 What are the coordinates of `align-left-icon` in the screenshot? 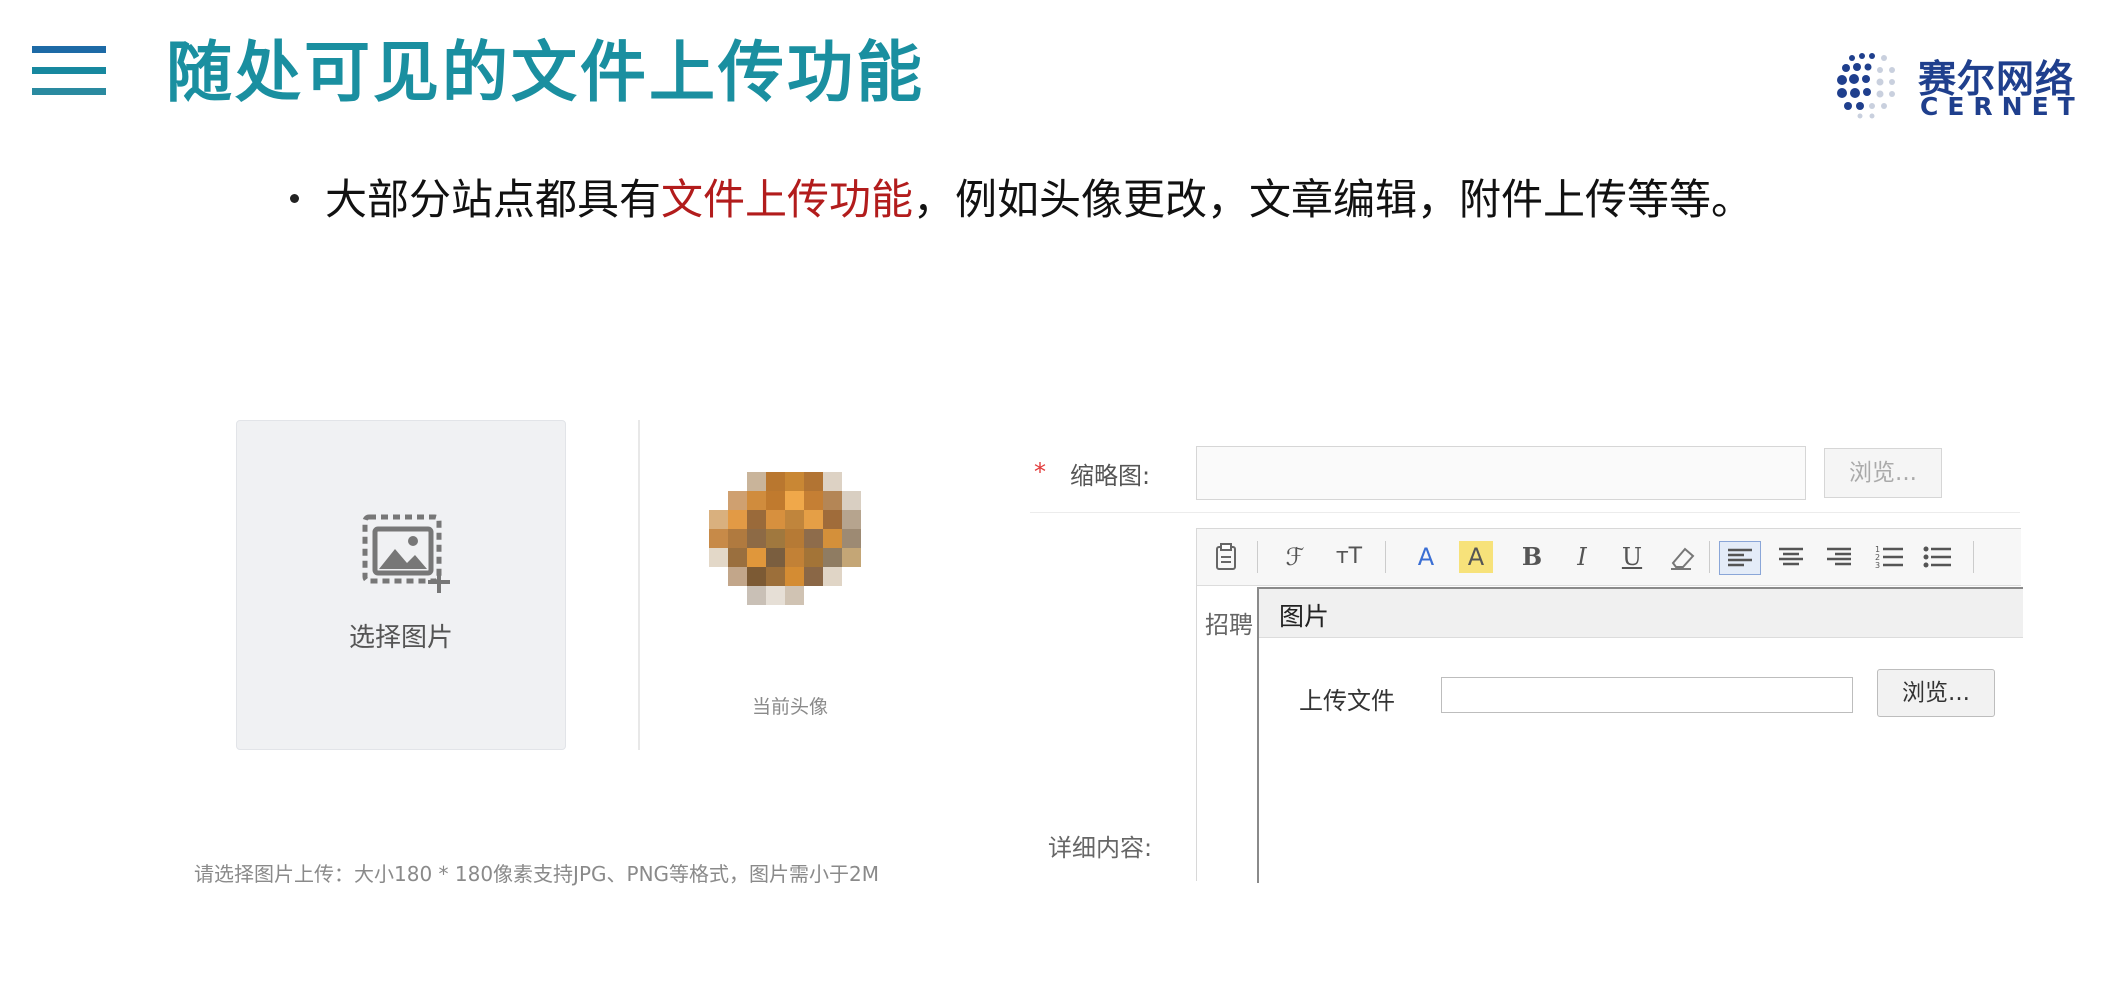 It's located at (1740, 558).